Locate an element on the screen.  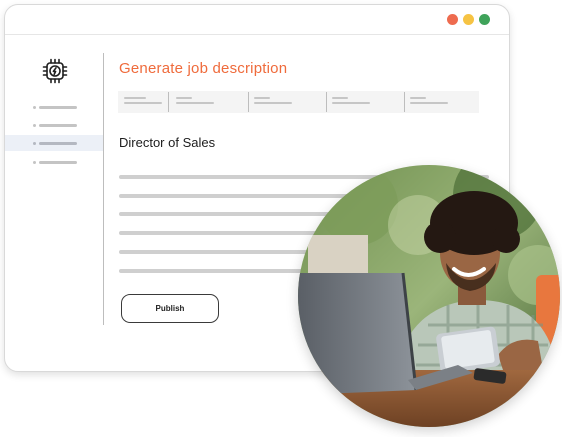
maximize-button is located at coordinates (484, 19).